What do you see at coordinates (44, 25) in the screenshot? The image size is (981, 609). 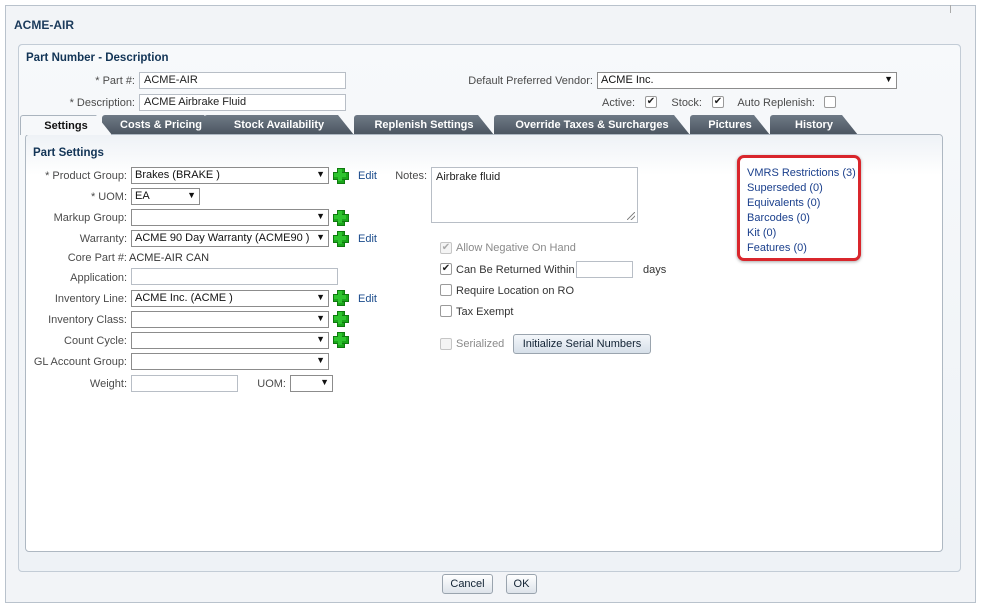 I see `dialog-title: ACME-AIR` at bounding box center [44, 25].